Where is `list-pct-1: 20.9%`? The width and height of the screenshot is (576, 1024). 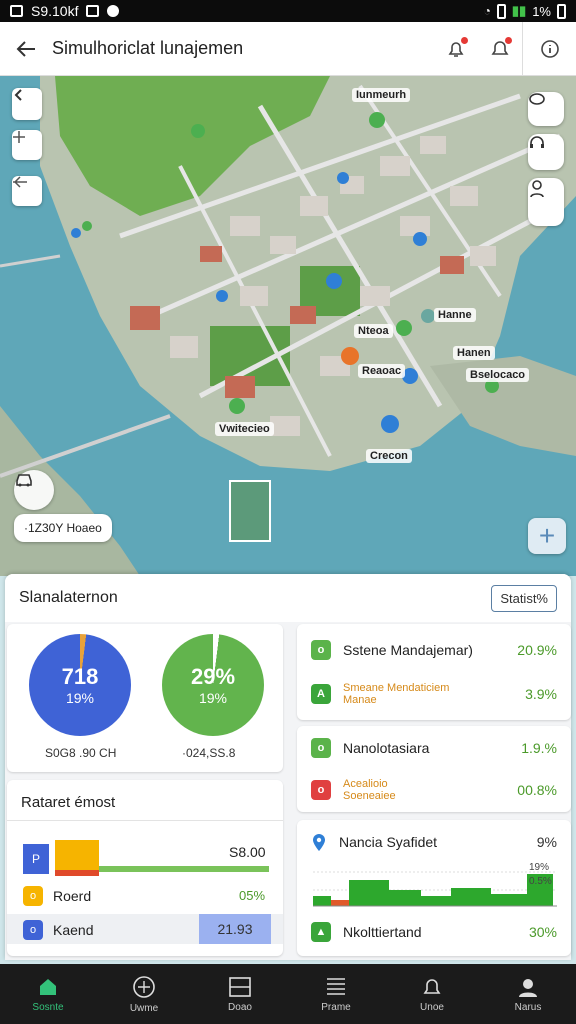
list-pct-1: 20.9% is located at coordinates (537, 650).